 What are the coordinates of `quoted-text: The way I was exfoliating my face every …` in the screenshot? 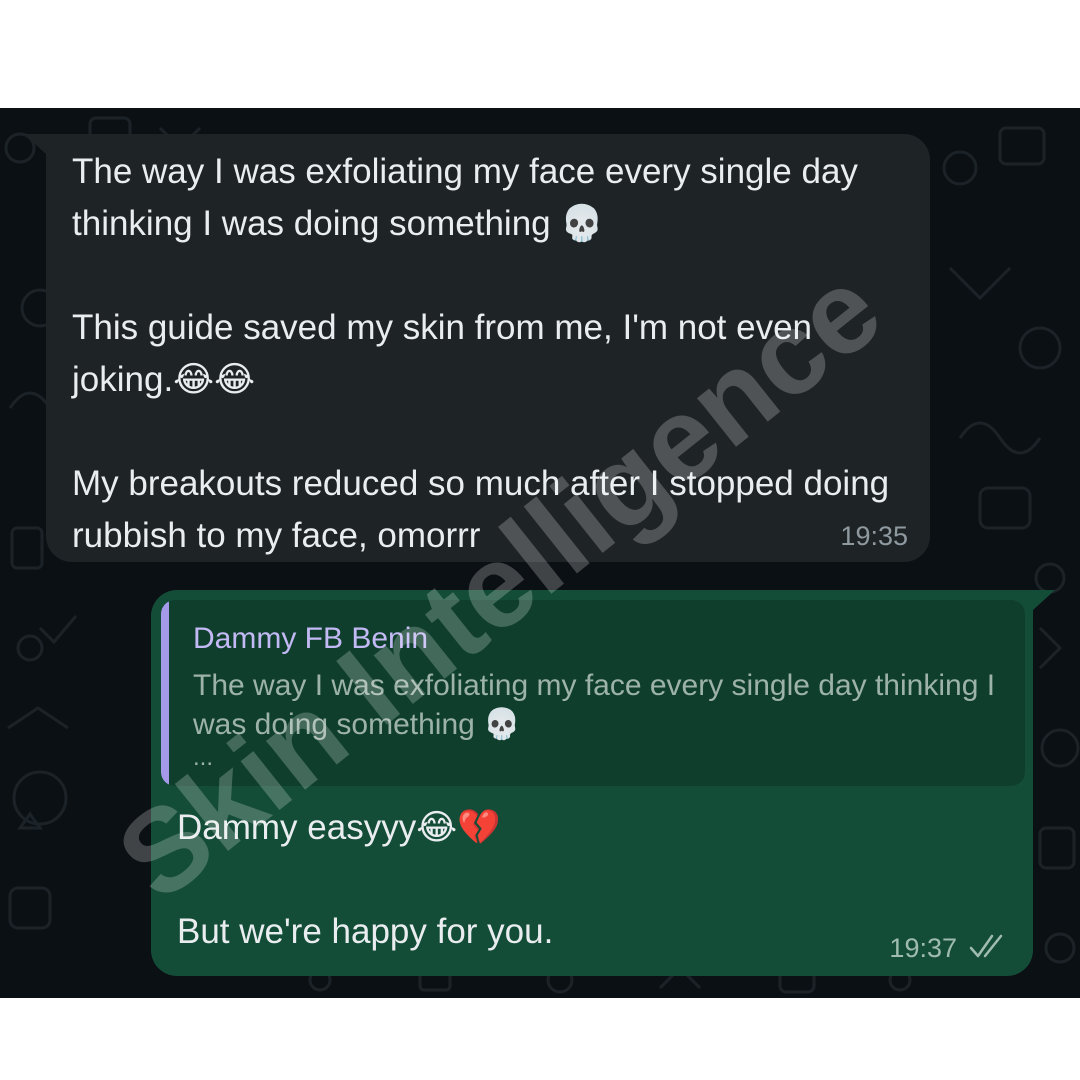 It's located at (594, 705).